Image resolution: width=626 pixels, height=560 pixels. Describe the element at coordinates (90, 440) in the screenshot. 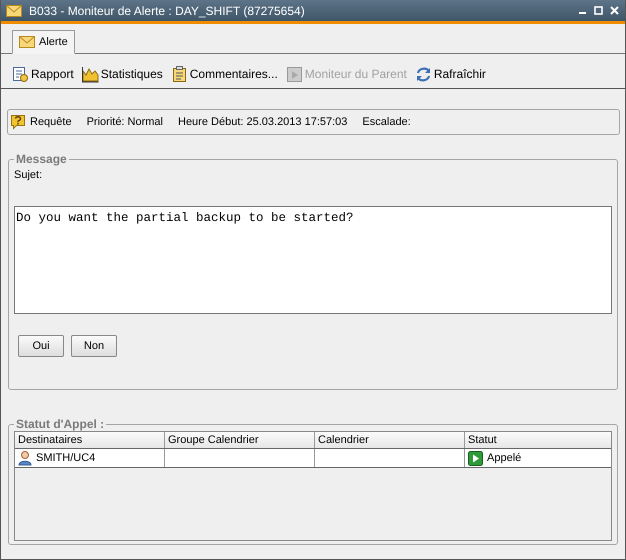

I see `column-header: Destinataires` at that location.